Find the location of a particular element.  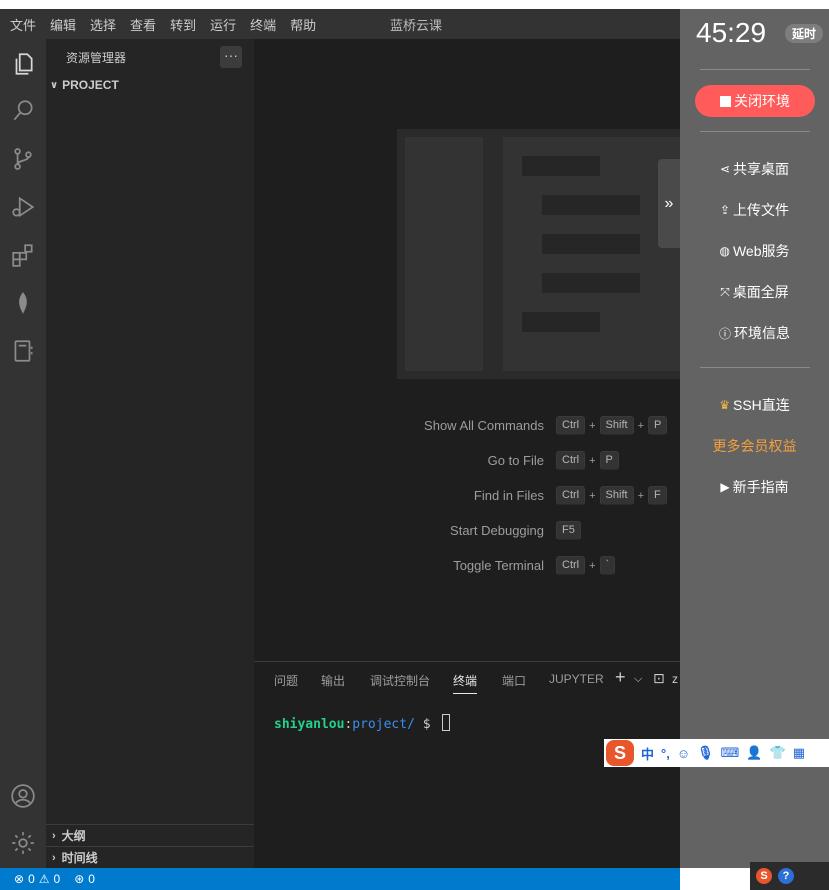

project-label: PROJECT is located at coordinates (90, 85).